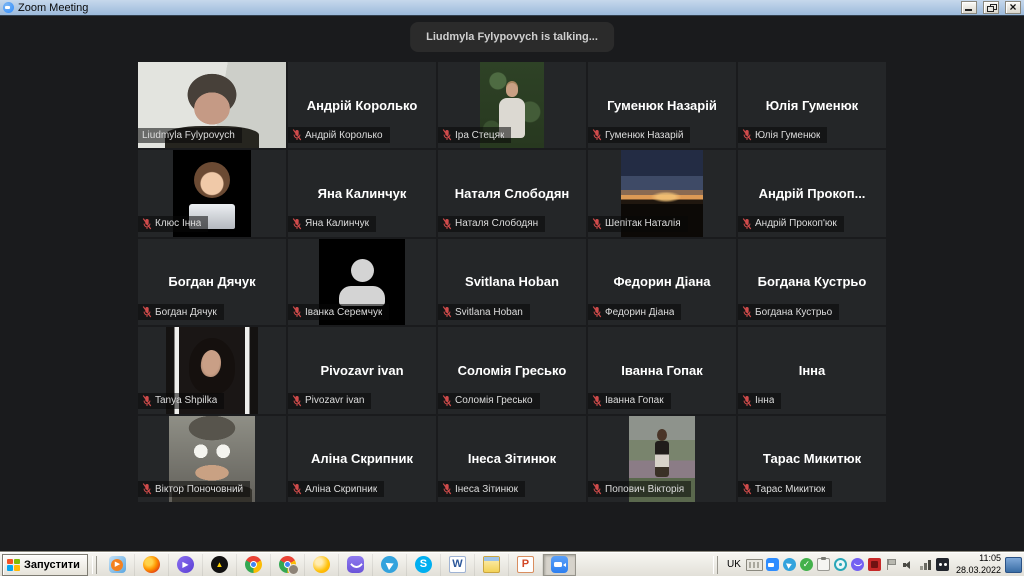  What do you see at coordinates (186, 564) in the screenshot?
I see `taskbar-app-kmplayer` at bounding box center [186, 564].